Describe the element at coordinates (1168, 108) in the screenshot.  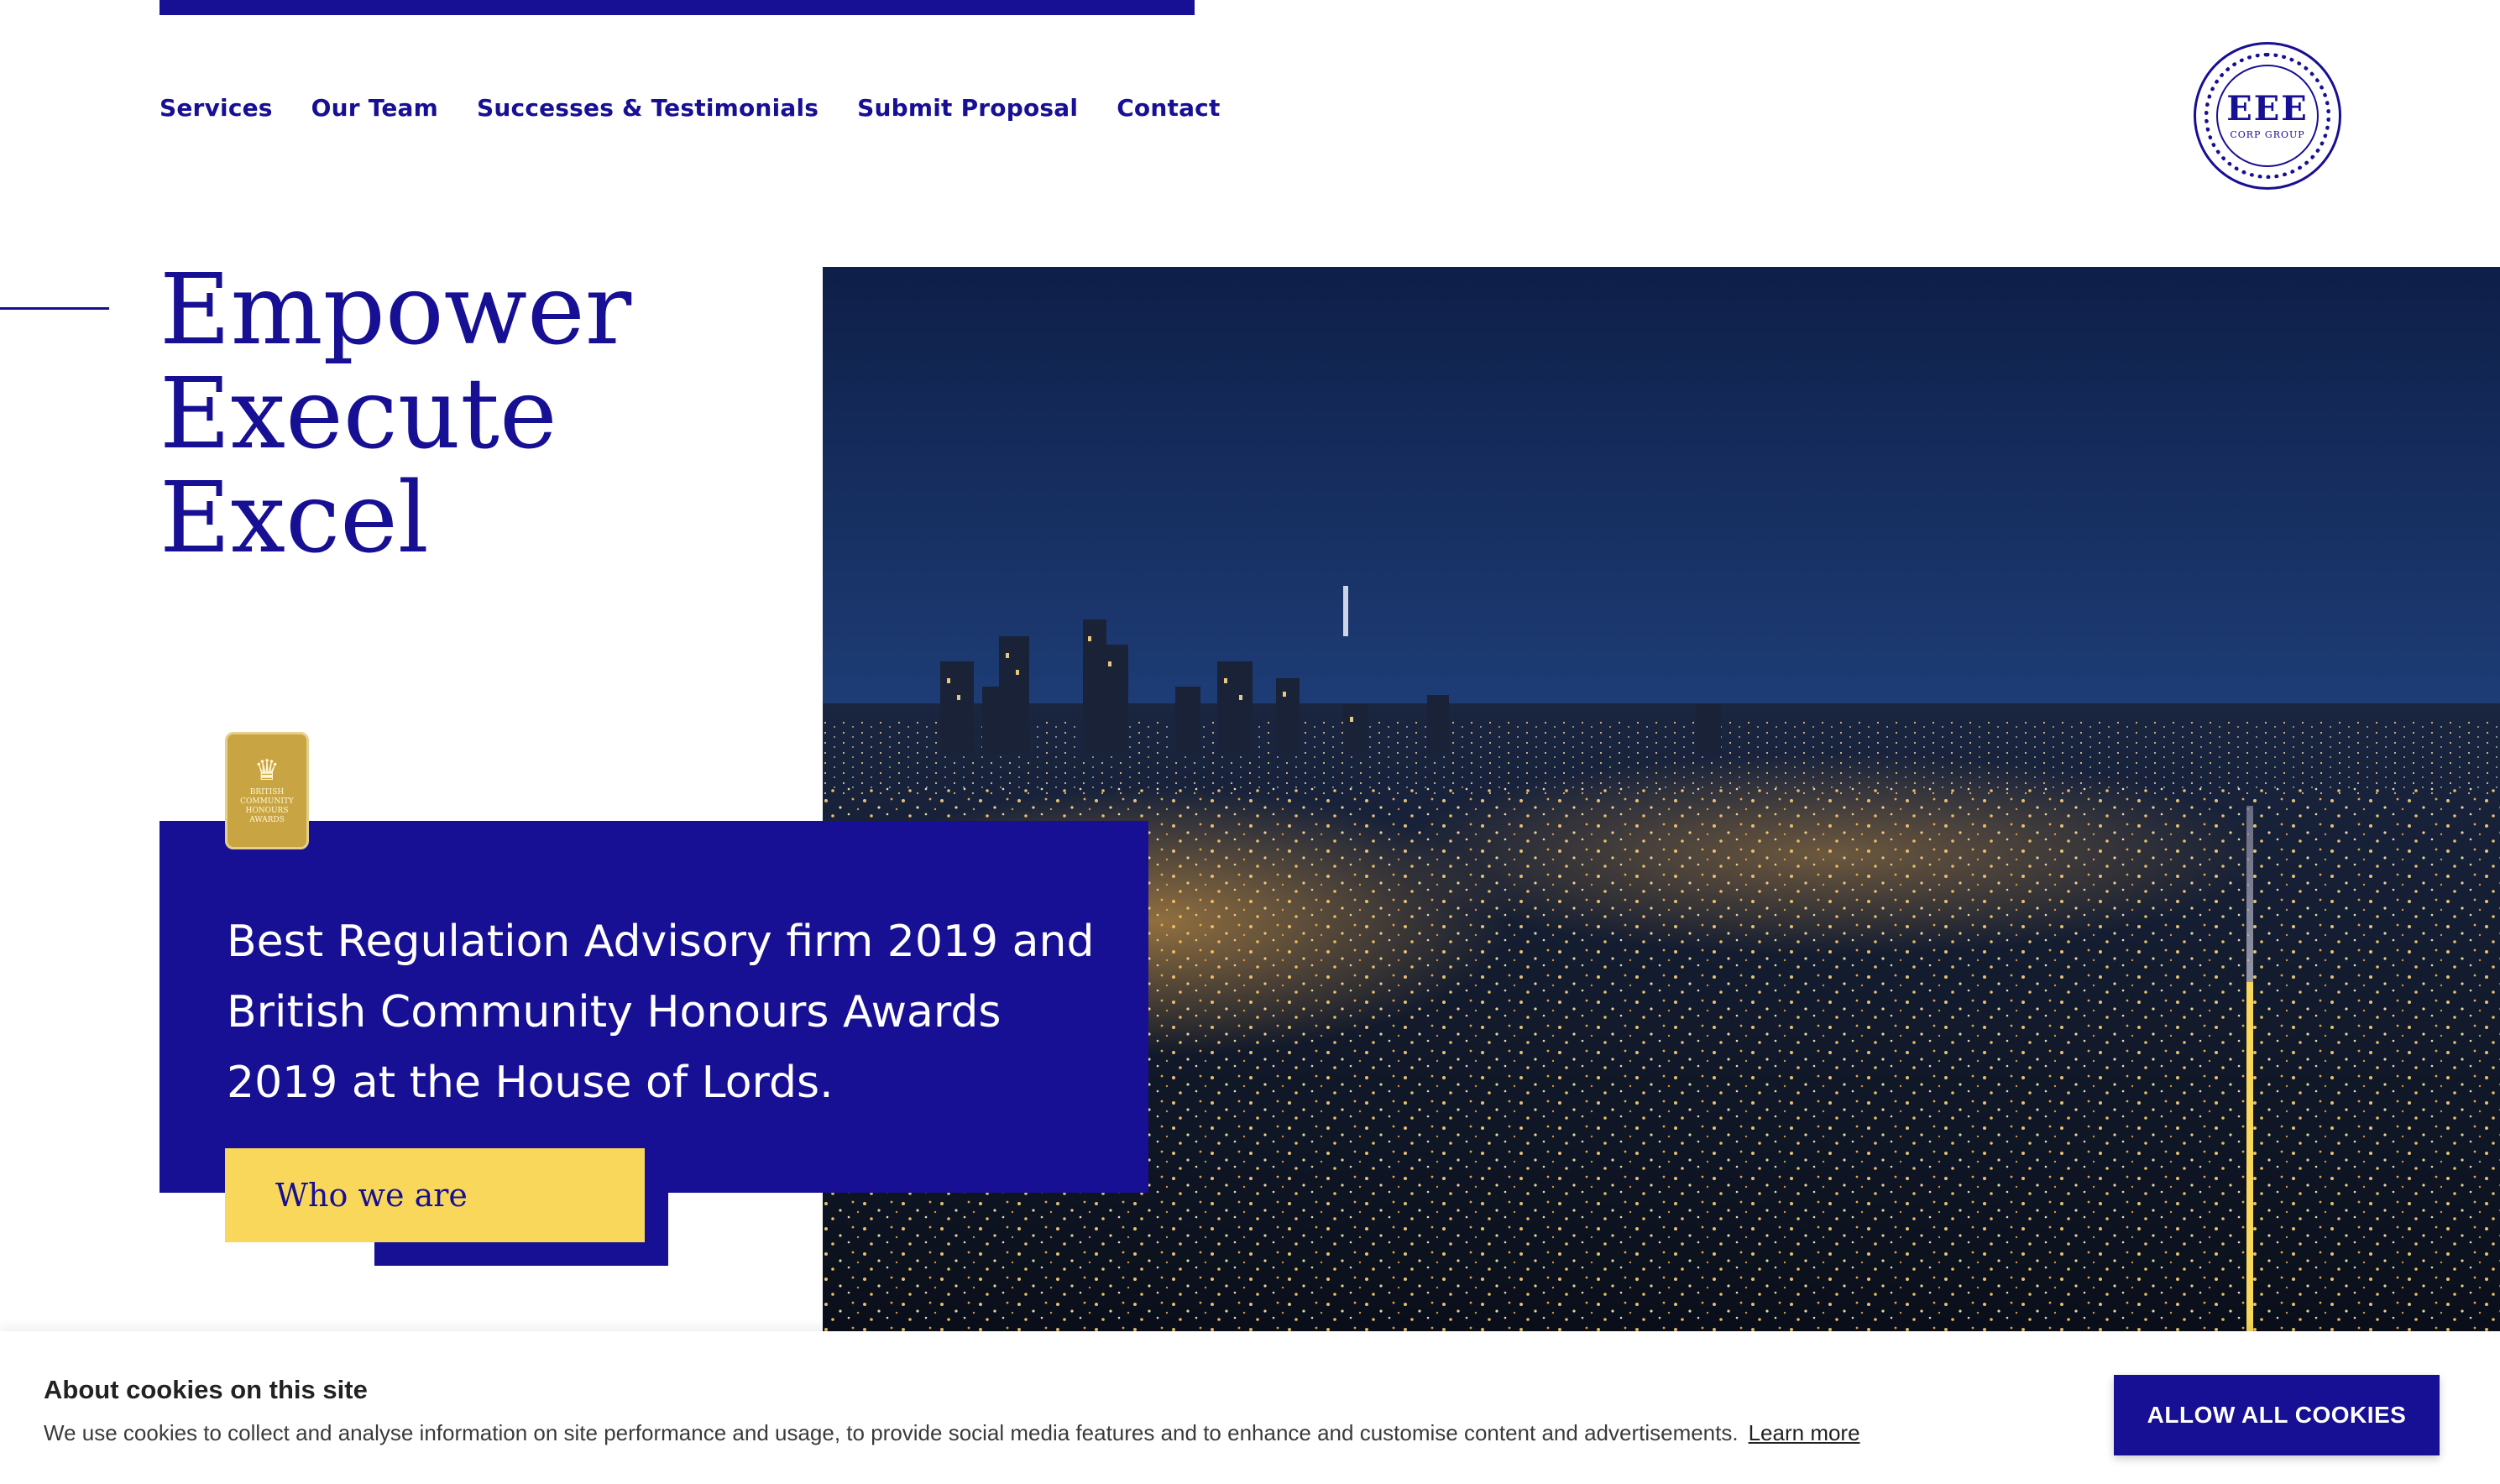
I see `nav-contact: Contact` at that location.